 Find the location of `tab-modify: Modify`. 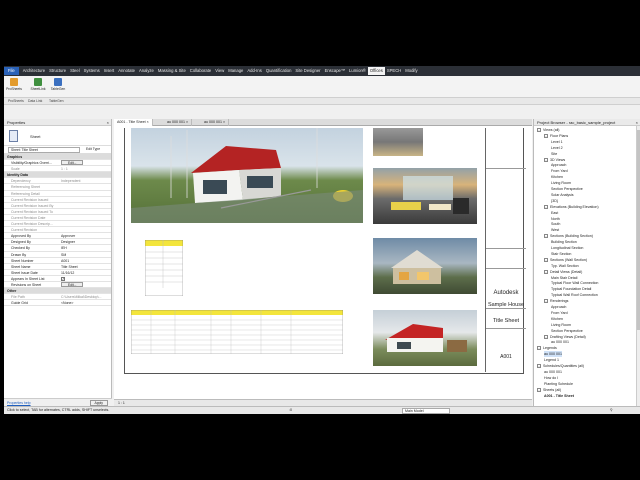

tab-modify: Modify is located at coordinates (411, 71).